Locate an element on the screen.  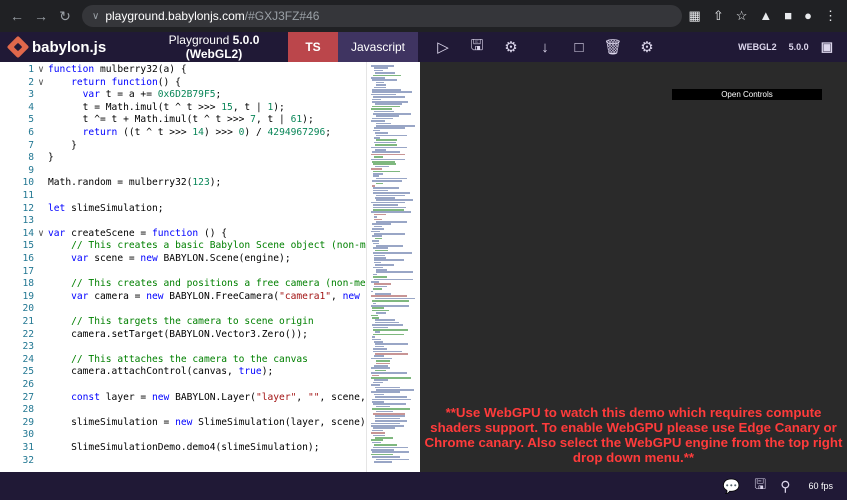
run-icon: ▷ is located at coordinates (443, 47).